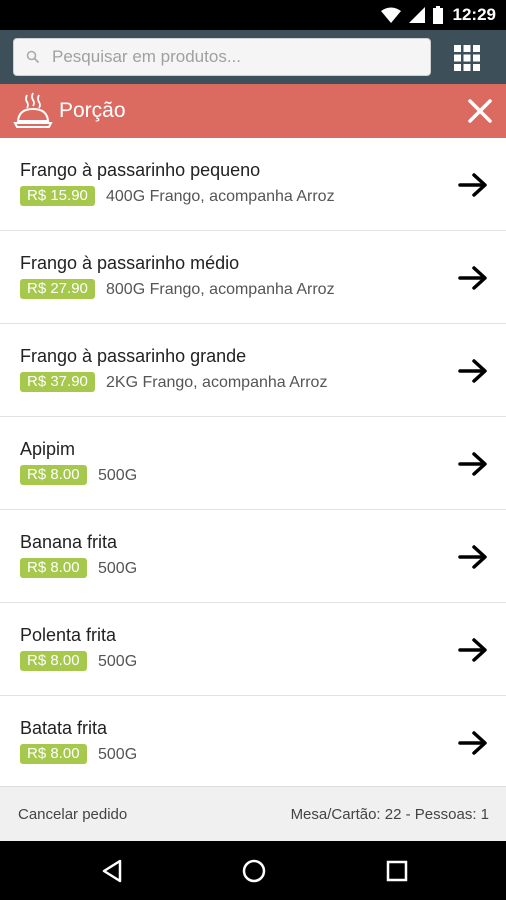  I want to click on price-badge: R$ 15.90, so click(57, 196).